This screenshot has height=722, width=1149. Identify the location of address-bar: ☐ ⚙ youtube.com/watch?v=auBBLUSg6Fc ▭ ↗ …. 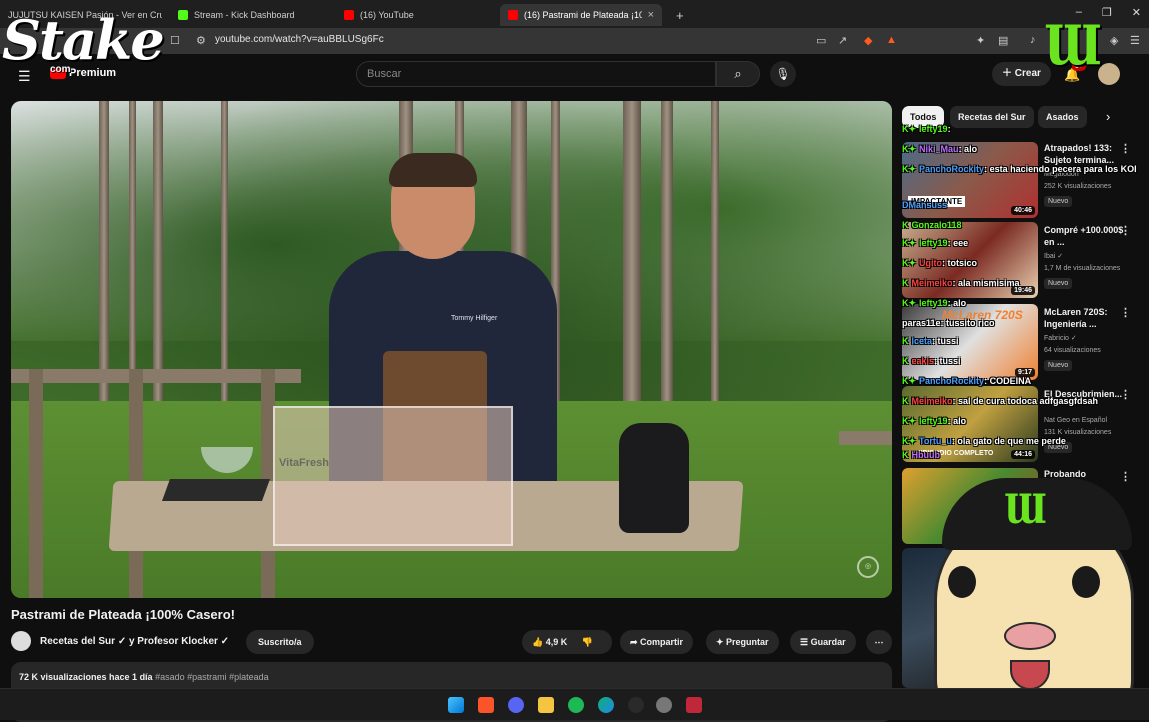
(574, 41).